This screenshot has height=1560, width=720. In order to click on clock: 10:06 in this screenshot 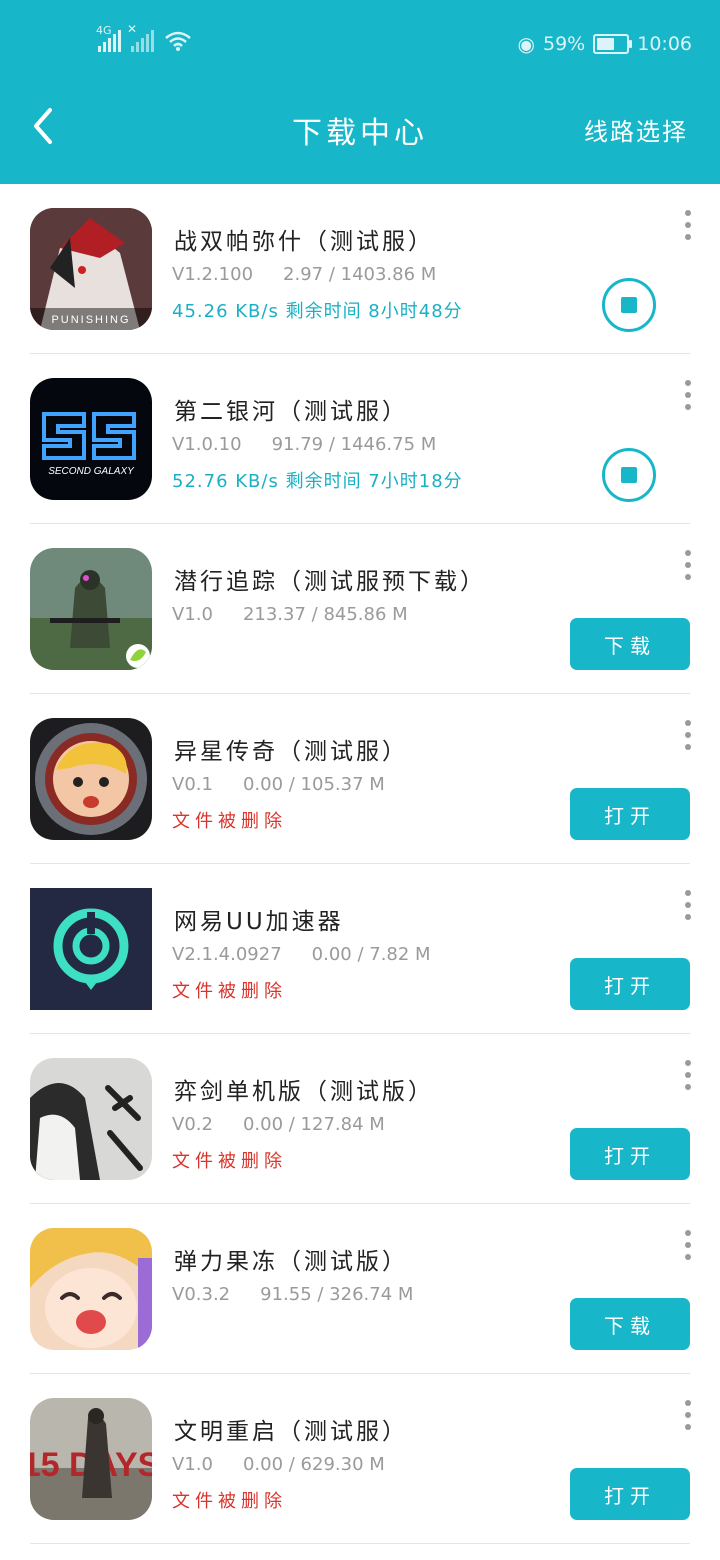, I will do `click(664, 44)`.